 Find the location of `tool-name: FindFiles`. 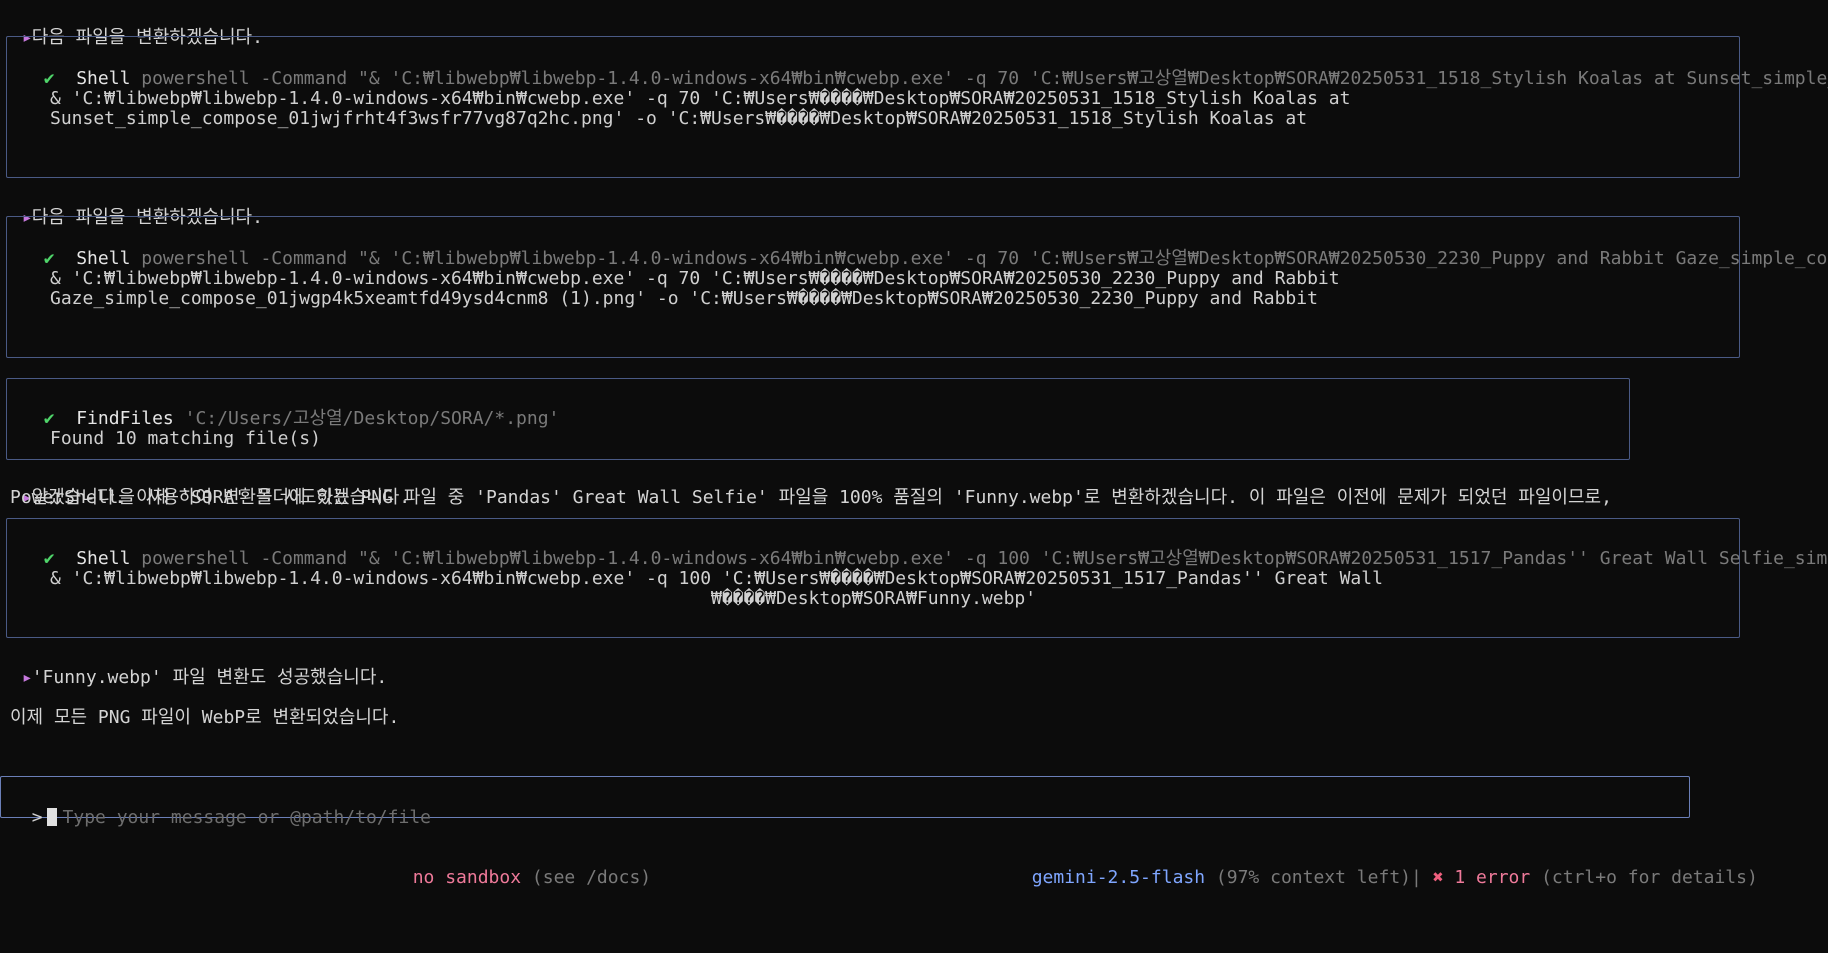

tool-name: FindFiles is located at coordinates (125, 418).